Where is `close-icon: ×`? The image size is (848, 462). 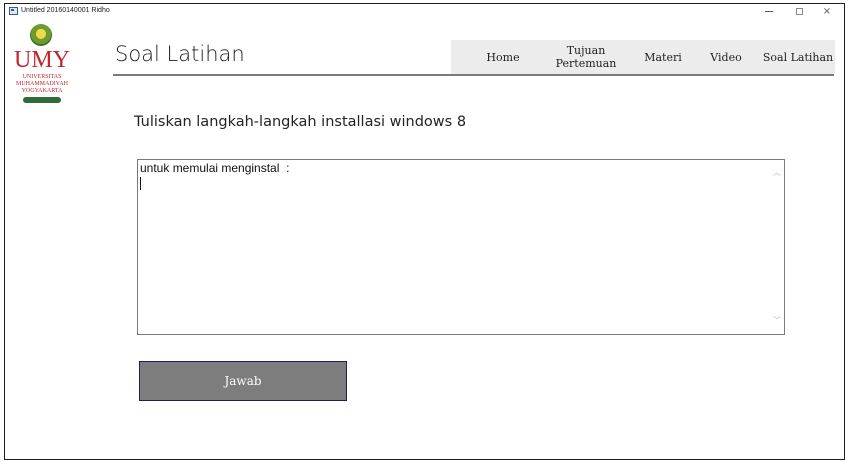
close-icon: × is located at coordinates (827, 11).